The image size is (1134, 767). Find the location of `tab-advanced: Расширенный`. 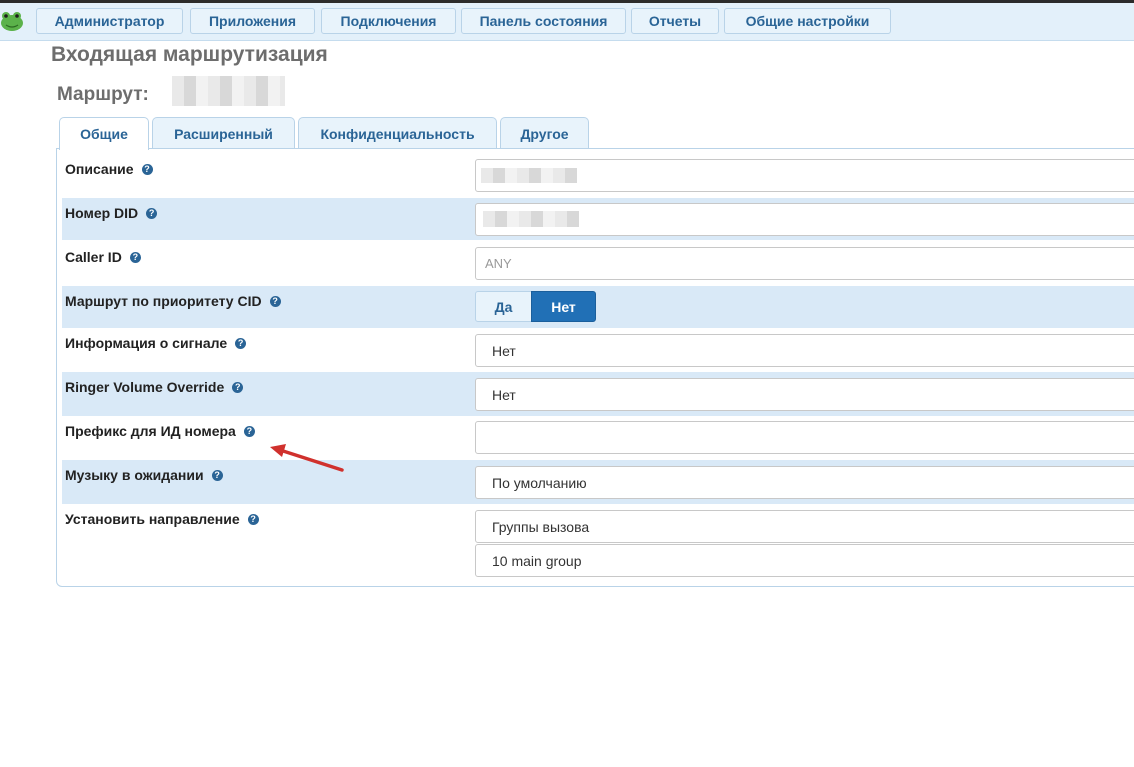

tab-advanced: Расширенный is located at coordinates (223, 133).